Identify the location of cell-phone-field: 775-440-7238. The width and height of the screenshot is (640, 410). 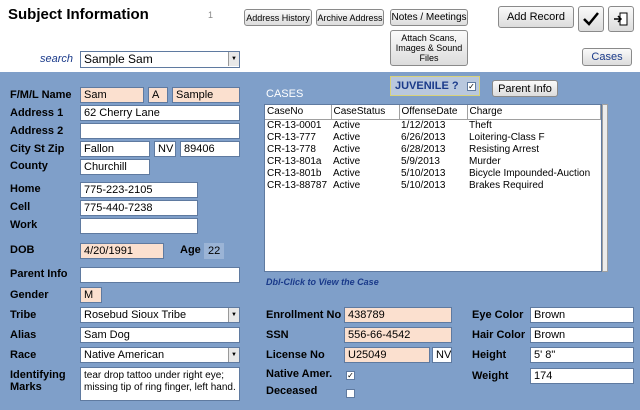
(139, 208).